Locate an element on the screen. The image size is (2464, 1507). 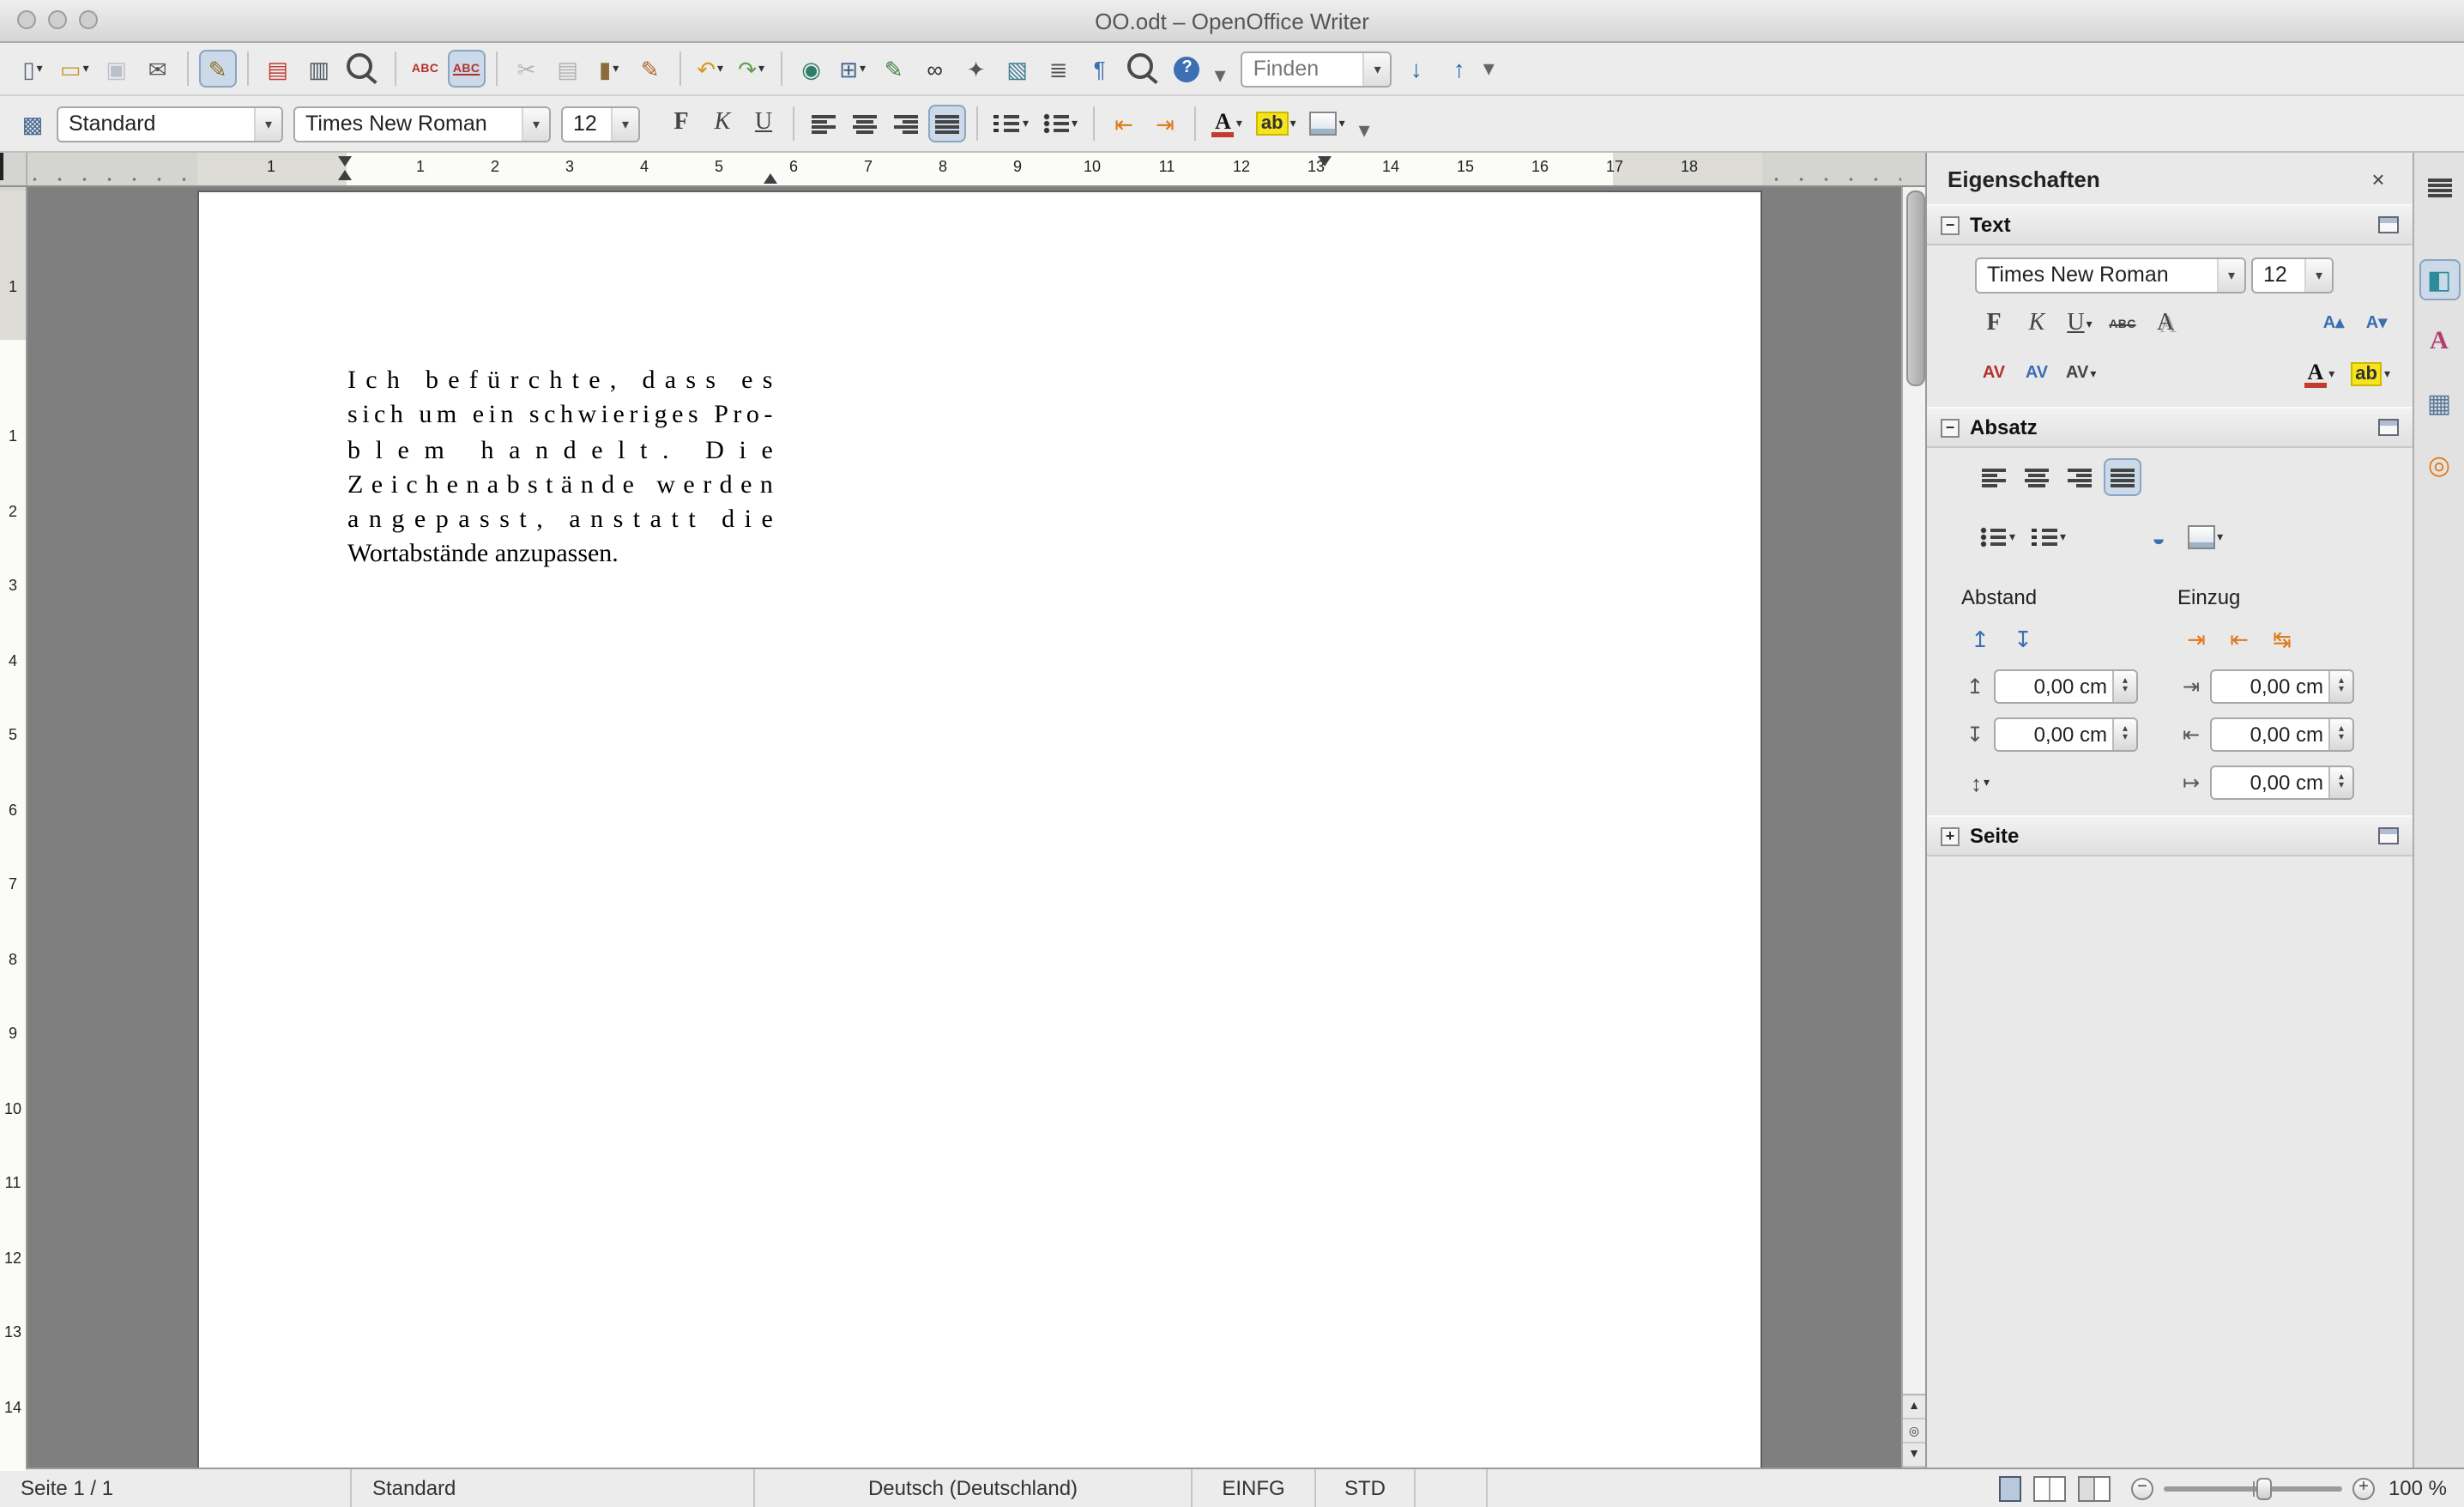
ruler-corner is located at coordinates (13, 169).